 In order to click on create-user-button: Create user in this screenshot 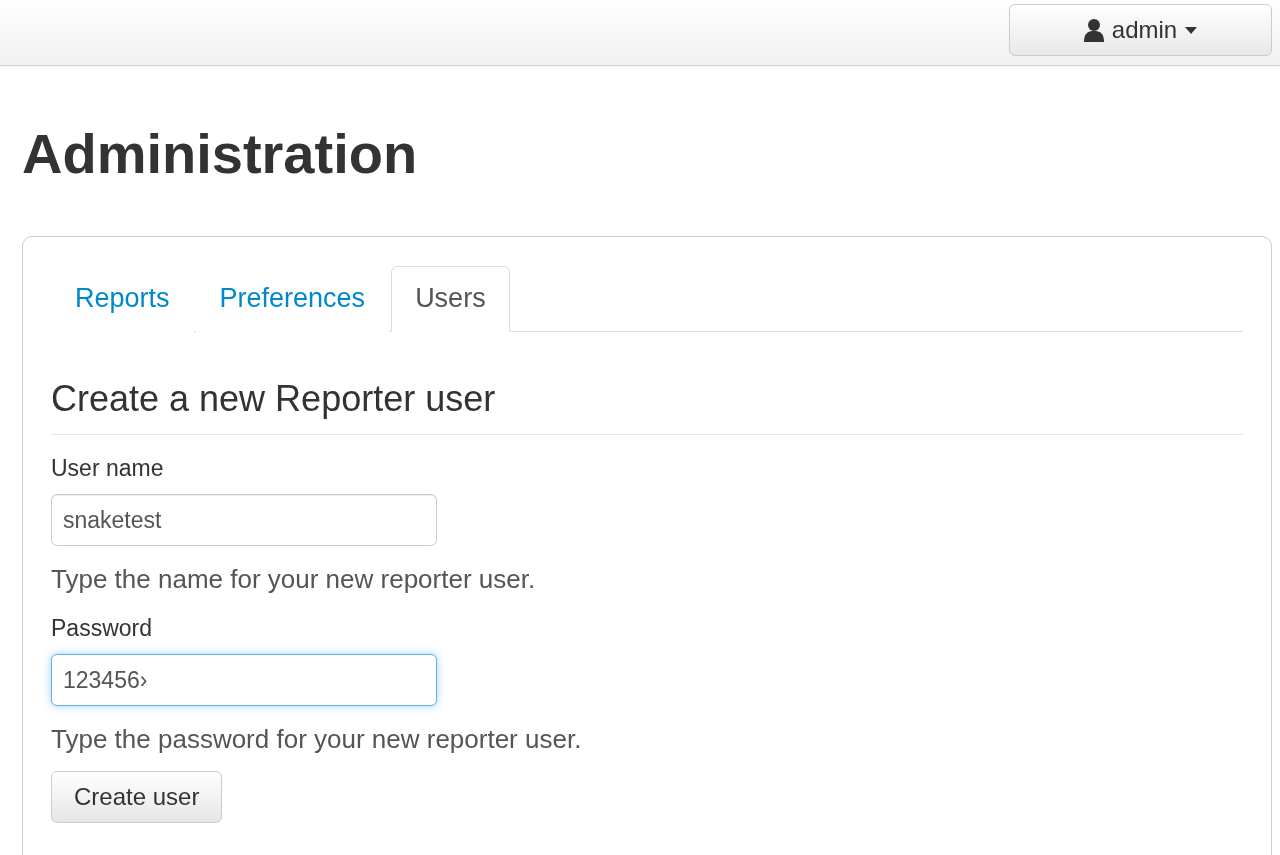, I will do `click(137, 797)`.